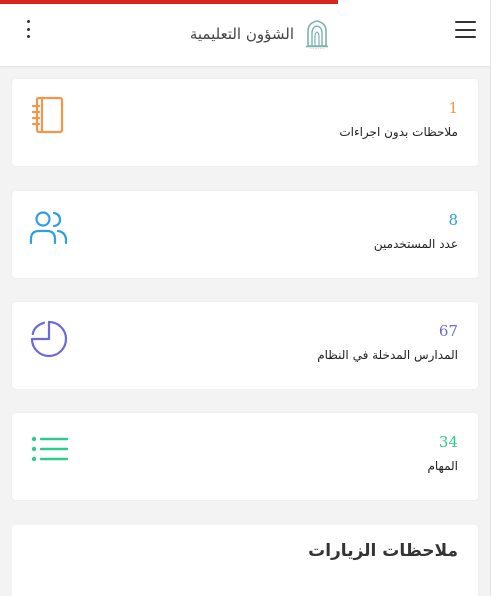 The height and width of the screenshot is (596, 493). What do you see at coordinates (317, 34) in the screenshot?
I see `mosque-logo-icon` at bounding box center [317, 34].